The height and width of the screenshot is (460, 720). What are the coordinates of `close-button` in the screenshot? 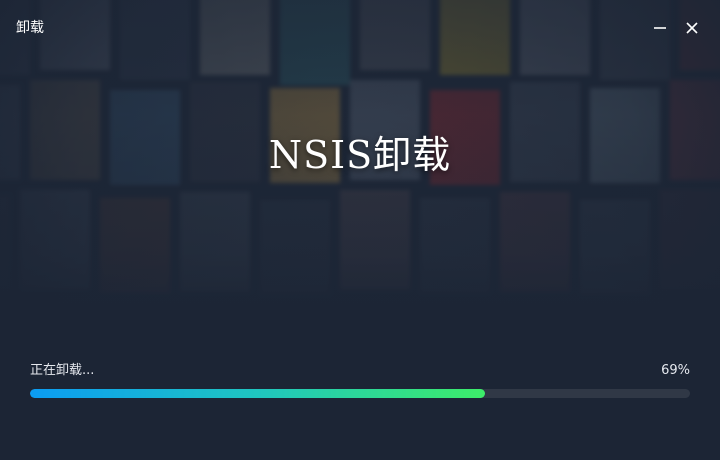 It's located at (692, 28).